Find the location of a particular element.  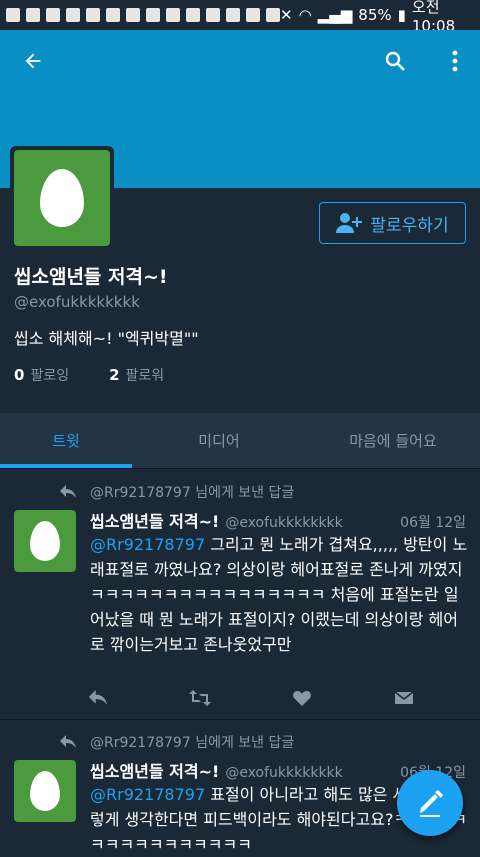

status-bar: ✕ ◠ ▂▄▆ 85% ▮ 오전 10:08 is located at coordinates (240, 17).